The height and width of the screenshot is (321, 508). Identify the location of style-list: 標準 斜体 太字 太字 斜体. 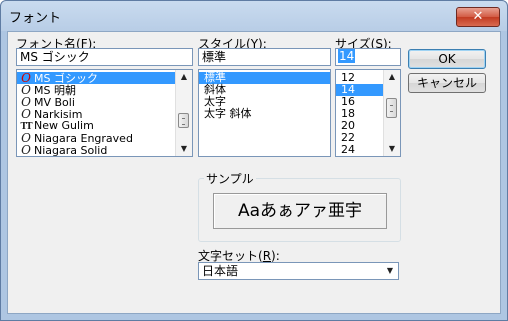
(264, 113).